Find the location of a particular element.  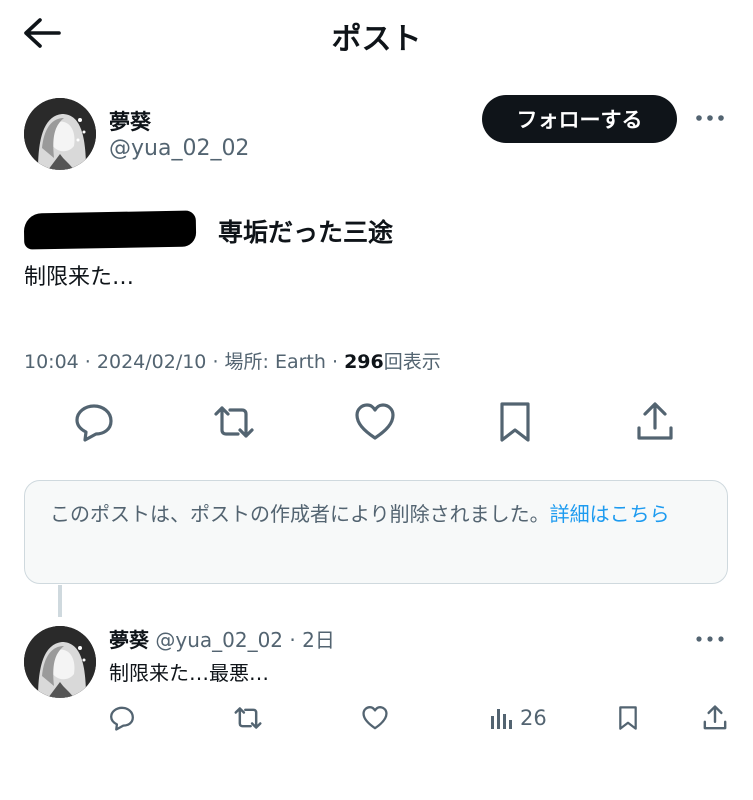

reply-author-handle: @yua_02_02 is located at coordinates (219, 640).